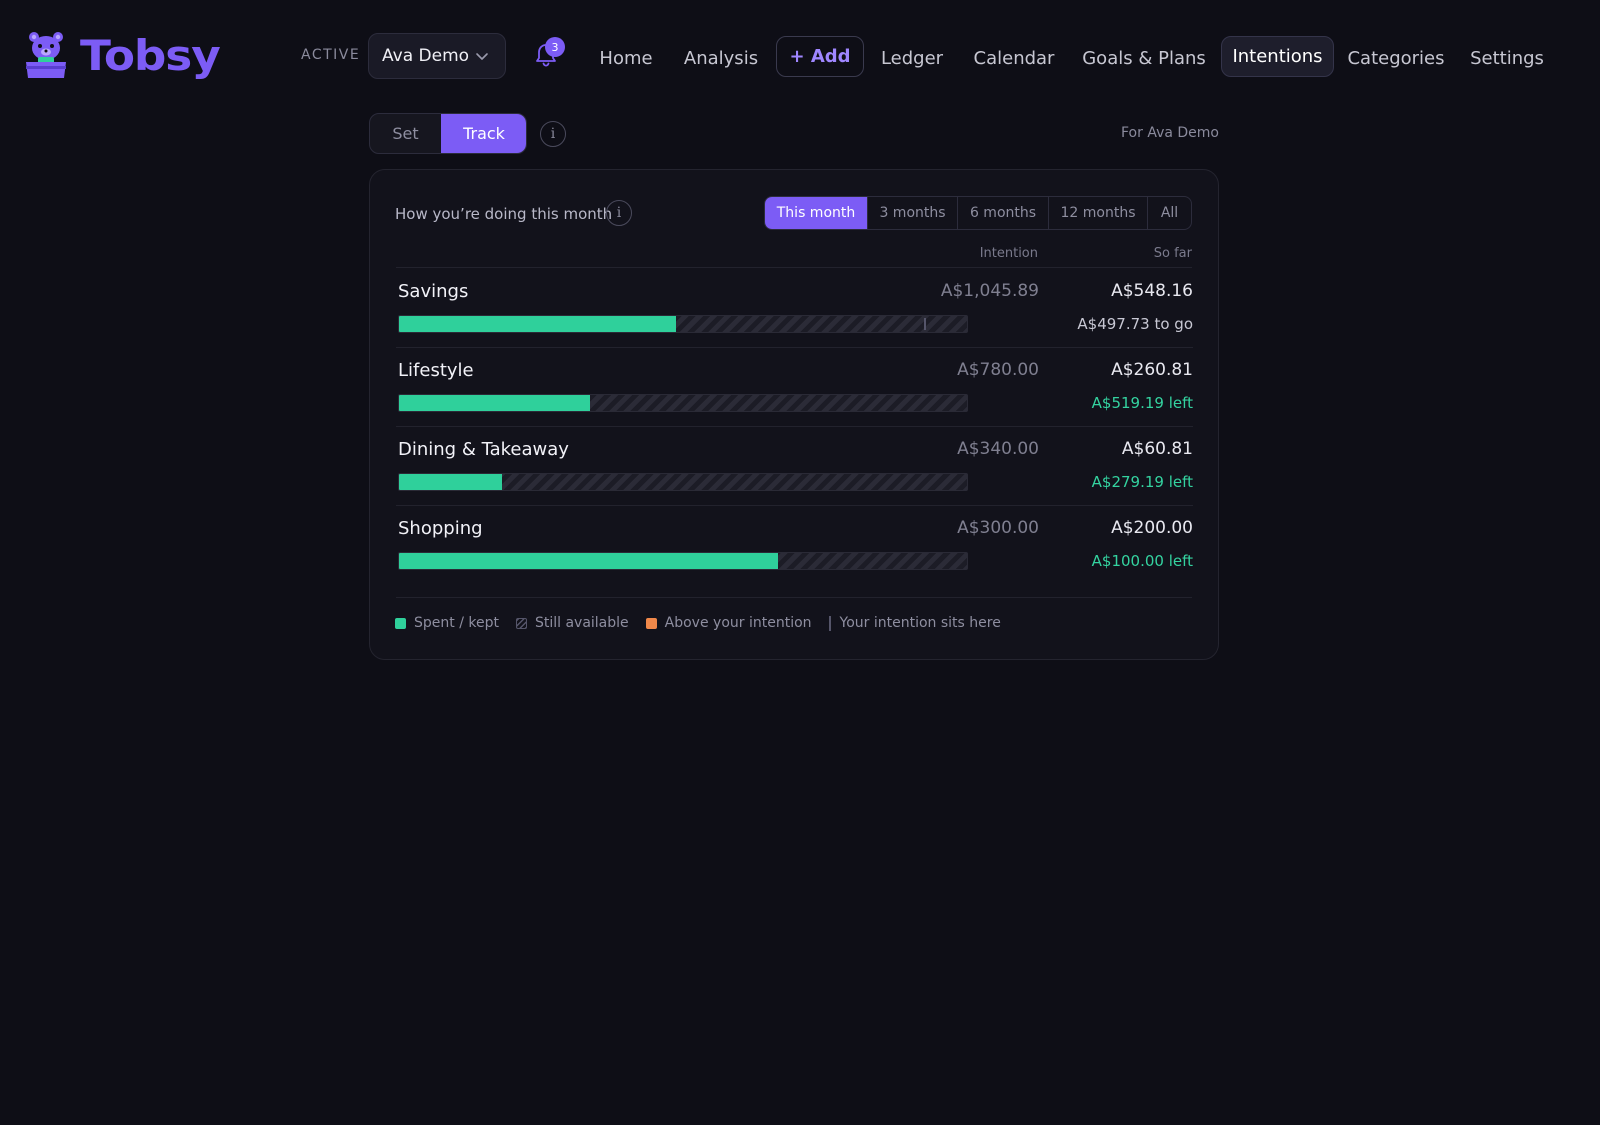 This screenshot has width=1600, height=1125. I want to click on so-far-amount: A$60.81, so click(1157, 449).